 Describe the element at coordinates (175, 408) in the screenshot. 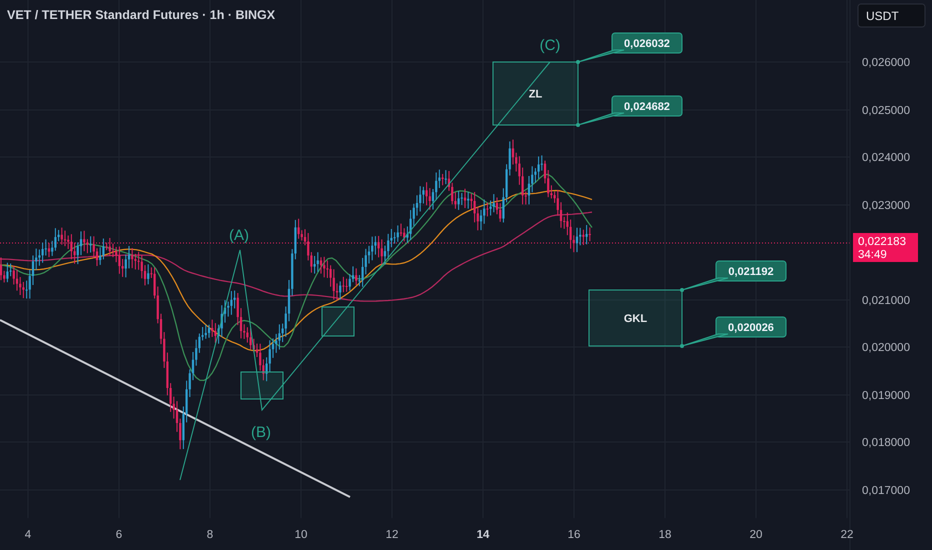

I see `trend-line` at that location.